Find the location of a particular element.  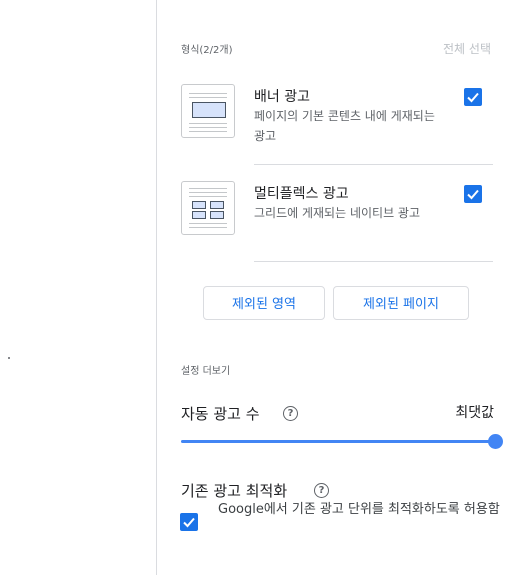

existing-ad-optimization-checkbox is located at coordinates (189, 522).